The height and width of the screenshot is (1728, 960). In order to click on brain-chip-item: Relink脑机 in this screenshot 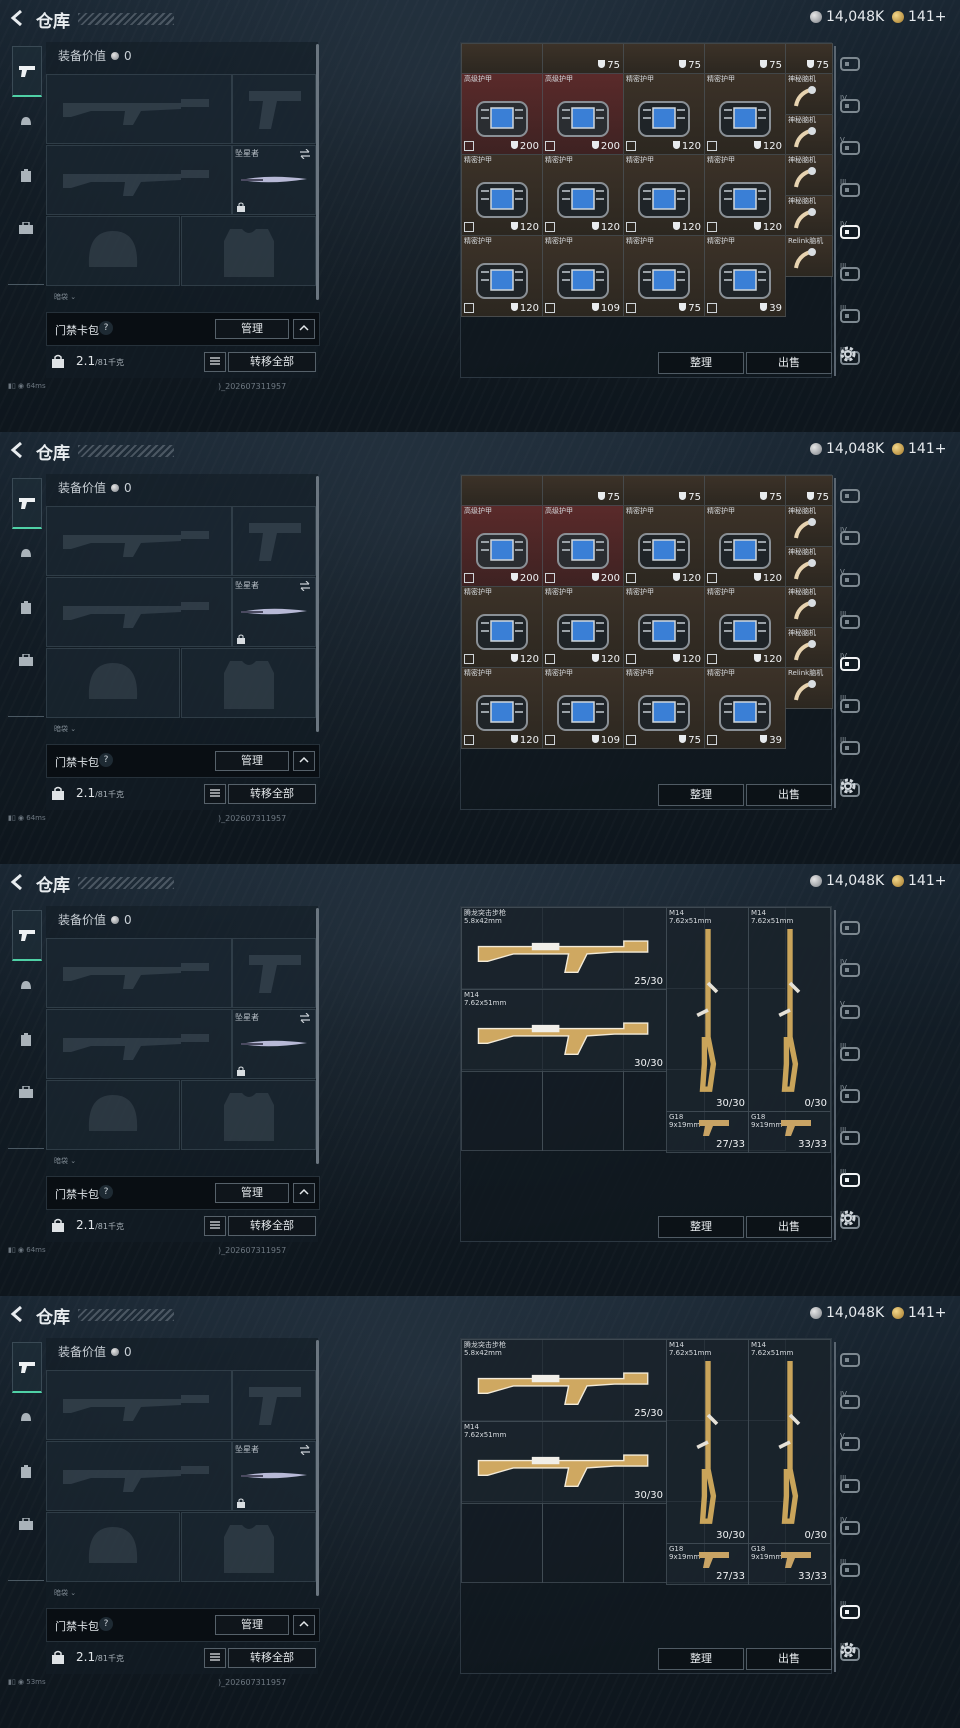, I will do `click(809, 256)`.